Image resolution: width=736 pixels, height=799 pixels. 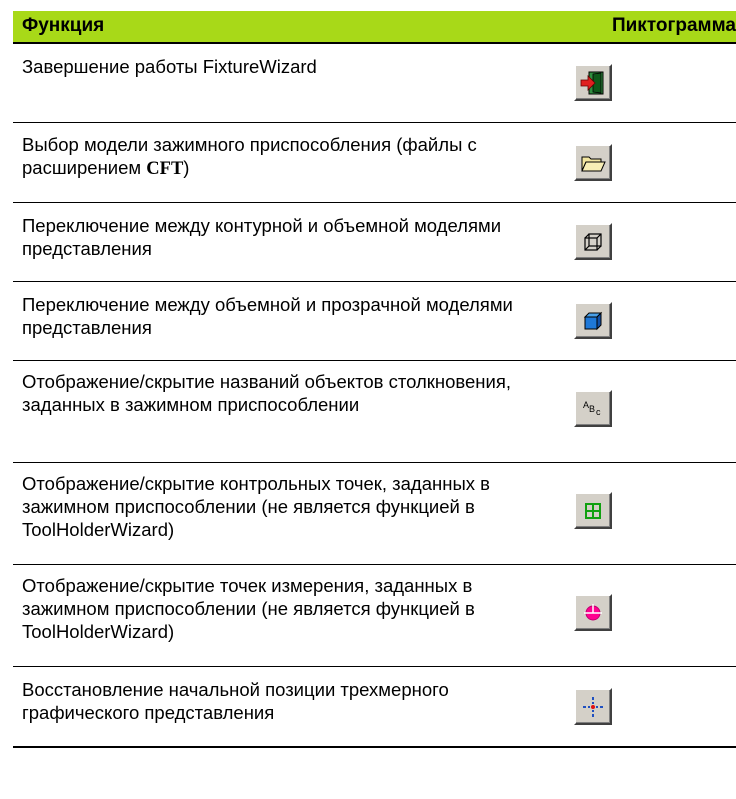 I want to click on svg-text: A, so click(x=586, y=405).